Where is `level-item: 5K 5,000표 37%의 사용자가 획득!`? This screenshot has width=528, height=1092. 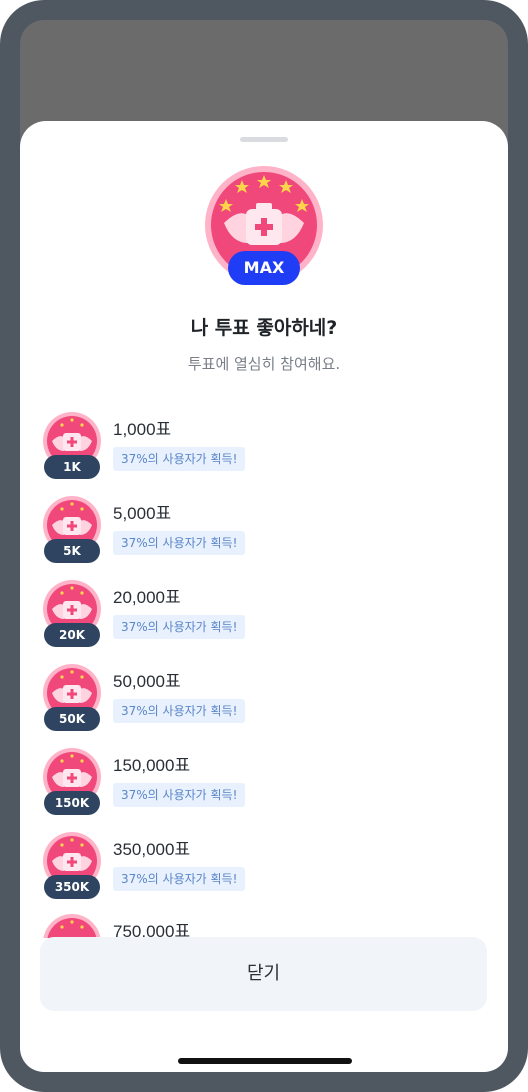 level-item: 5K 5,000표 37%의 사용자가 획득! is located at coordinates (264, 533).